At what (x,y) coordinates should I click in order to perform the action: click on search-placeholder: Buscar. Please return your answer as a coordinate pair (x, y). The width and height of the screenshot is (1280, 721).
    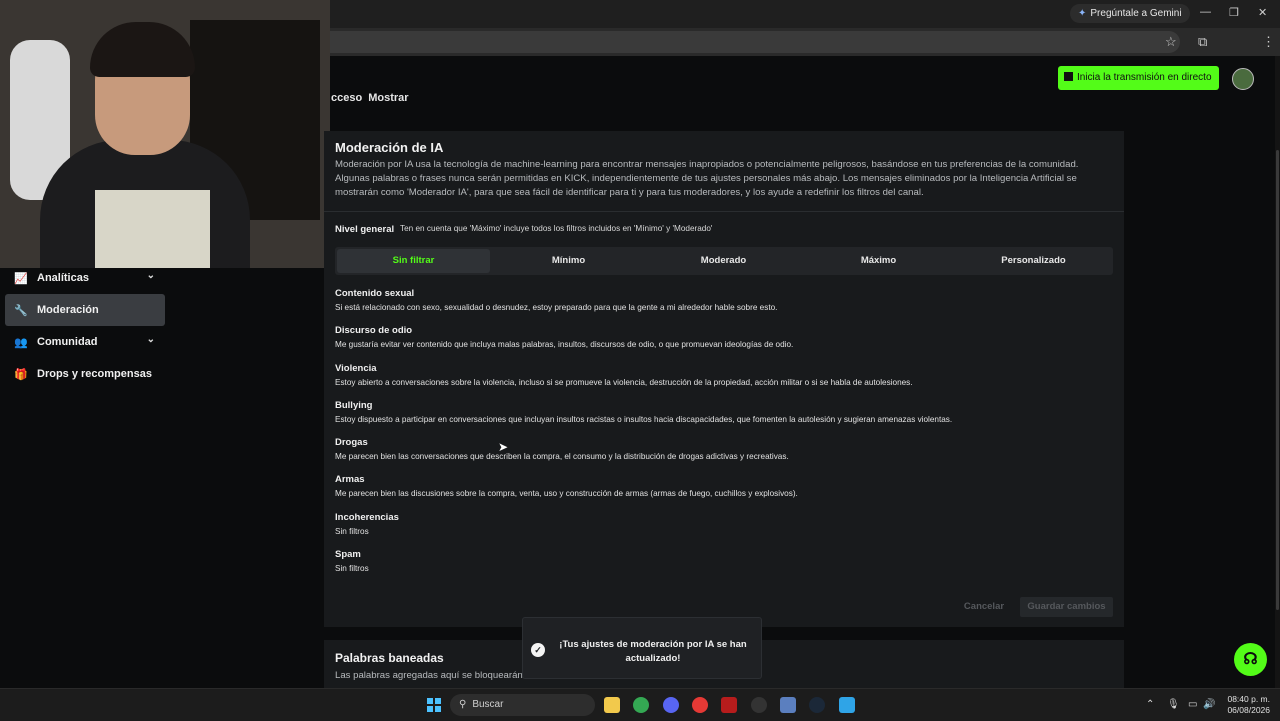
    Looking at the image, I should click on (488, 704).